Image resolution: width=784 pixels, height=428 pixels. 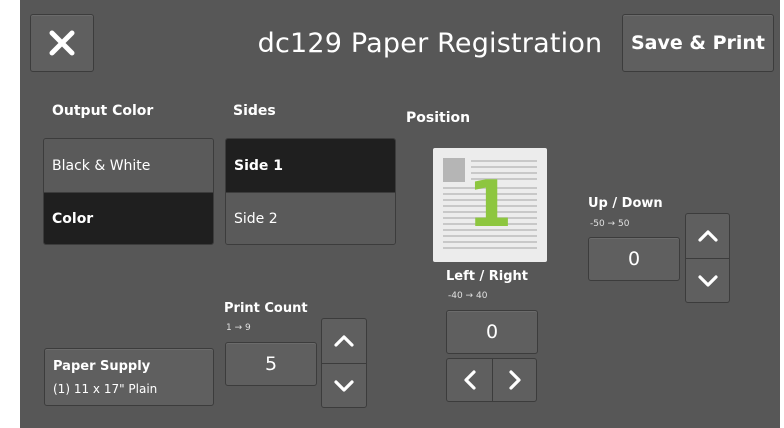 I want to click on move-up-button, so click(x=707, y=236).